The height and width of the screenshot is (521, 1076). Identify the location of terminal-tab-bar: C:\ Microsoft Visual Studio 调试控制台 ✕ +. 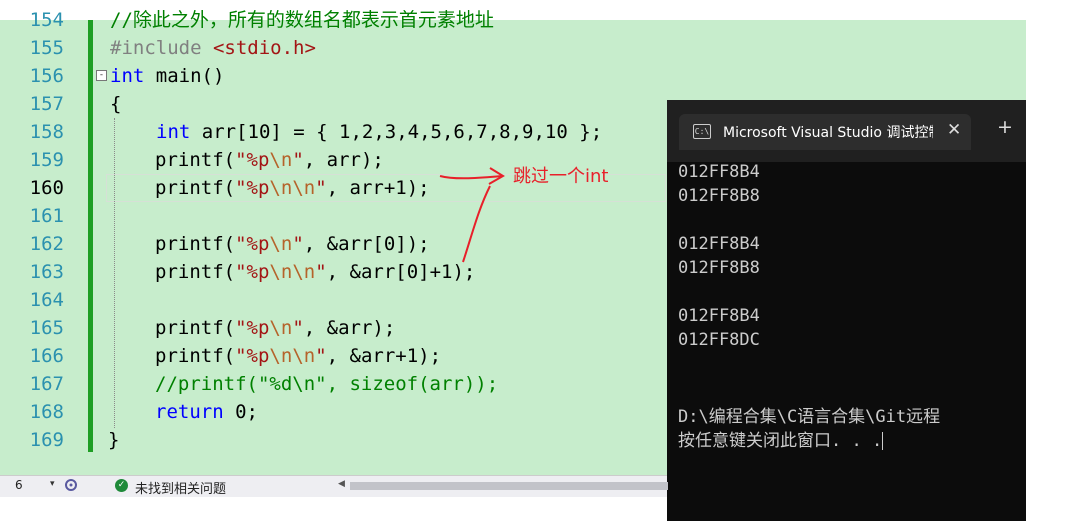
(846, 131).